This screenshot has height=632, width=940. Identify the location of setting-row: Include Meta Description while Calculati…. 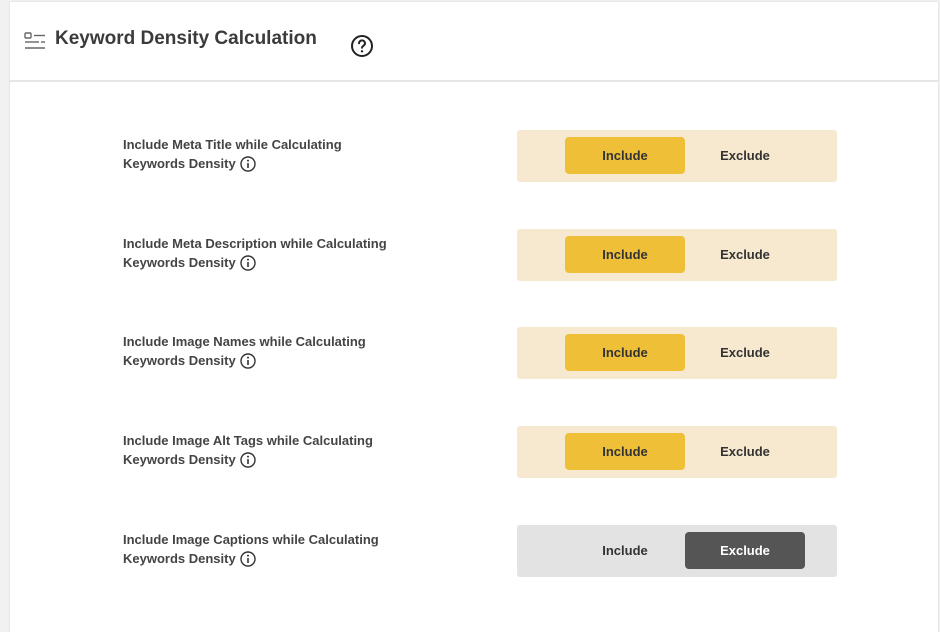
(474, 255).